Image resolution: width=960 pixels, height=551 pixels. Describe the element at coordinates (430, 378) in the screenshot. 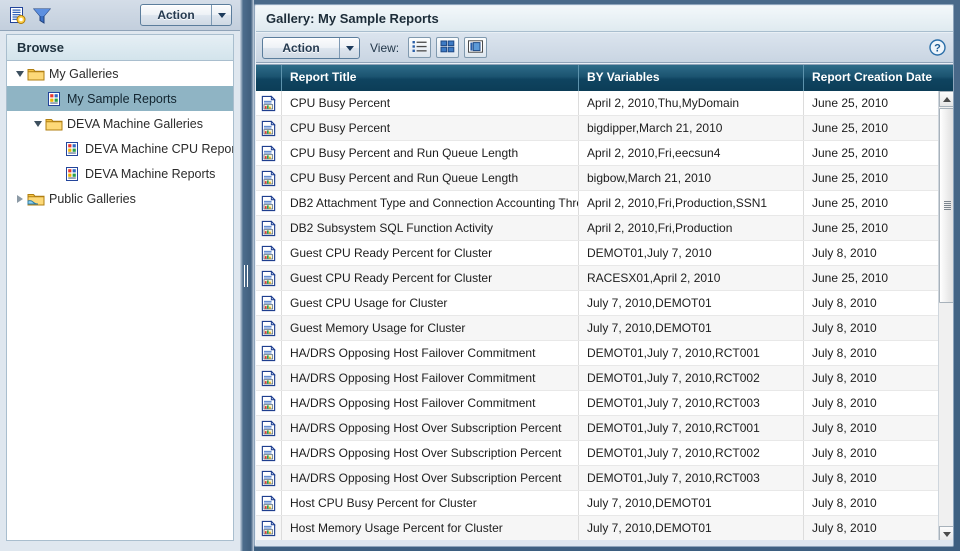

I see `cell-report-title: HA/DRS Opposing Host Failover Commitment` at that location.